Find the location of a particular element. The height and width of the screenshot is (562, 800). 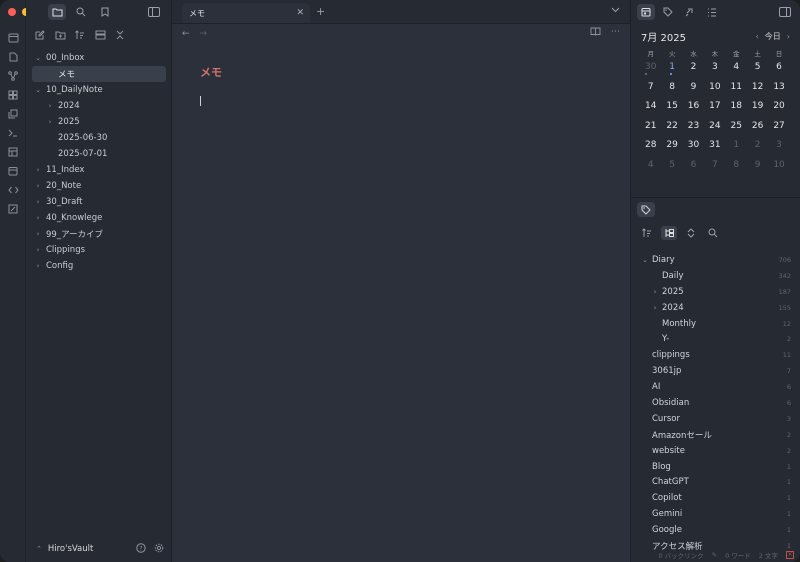

copy-icon is located at coordinates (13, 113).